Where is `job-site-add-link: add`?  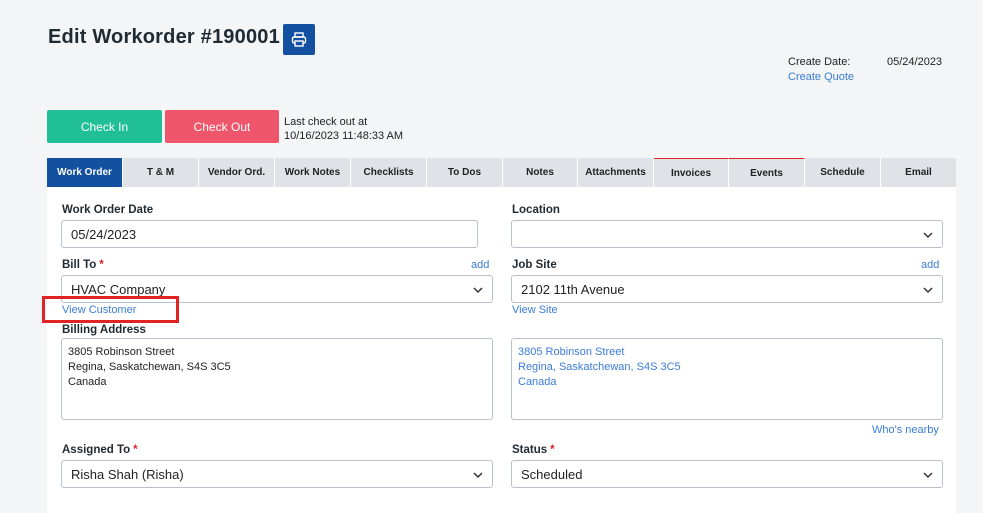 job-site-add-link: add is located at coordinates (930, 265).